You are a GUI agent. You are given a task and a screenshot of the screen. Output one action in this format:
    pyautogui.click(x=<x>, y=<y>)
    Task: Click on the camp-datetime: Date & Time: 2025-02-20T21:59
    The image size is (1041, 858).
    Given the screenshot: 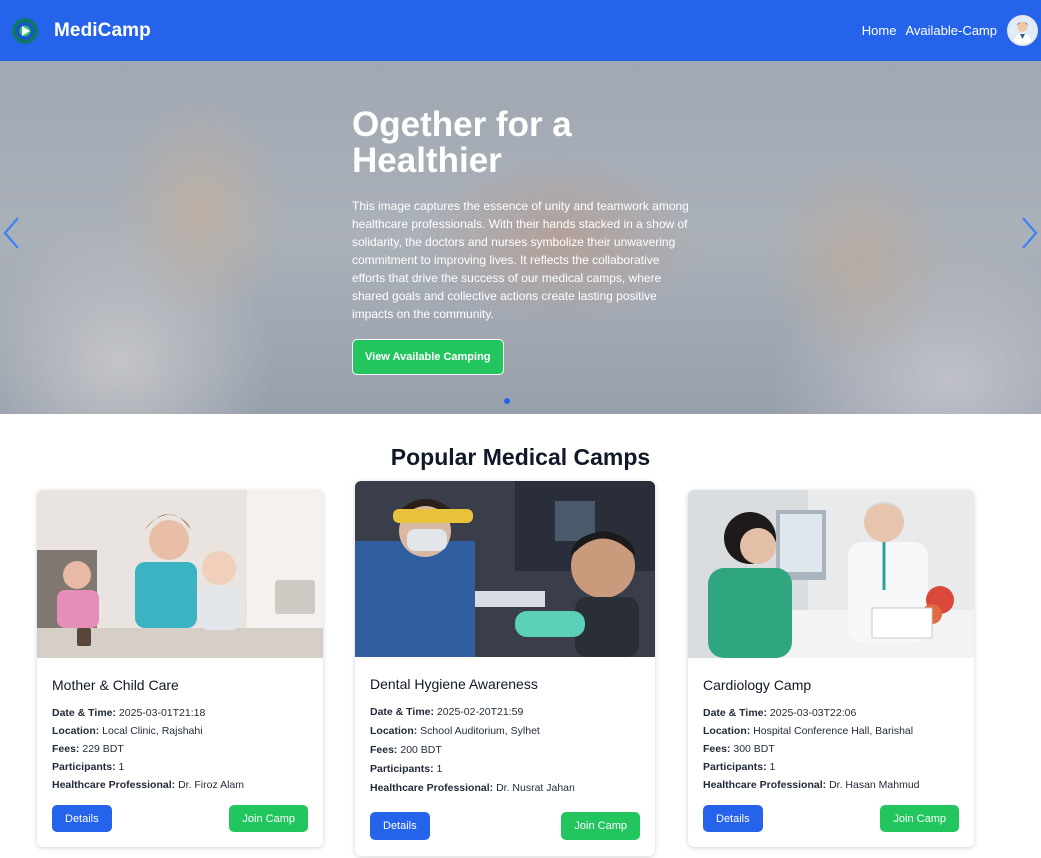 What is the action you would take?
    pyautogui.click(x=505, y=712)
    